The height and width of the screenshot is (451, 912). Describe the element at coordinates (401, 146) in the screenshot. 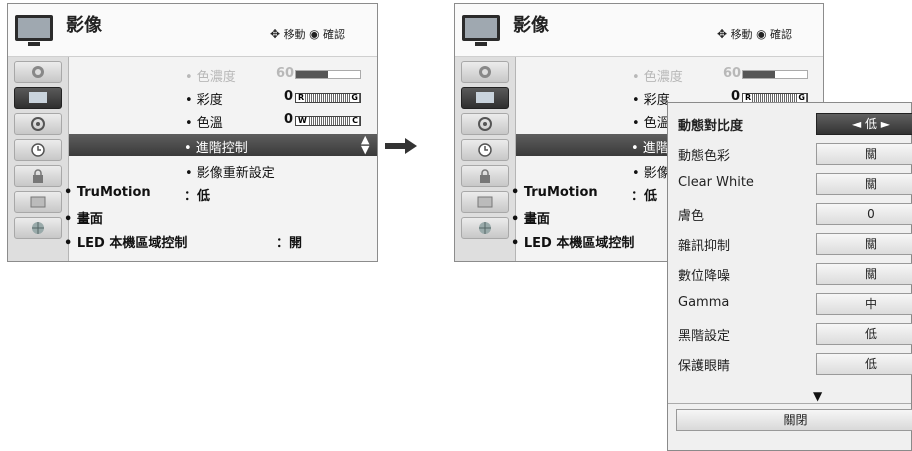

I see `arrow-right-icon` at that location.